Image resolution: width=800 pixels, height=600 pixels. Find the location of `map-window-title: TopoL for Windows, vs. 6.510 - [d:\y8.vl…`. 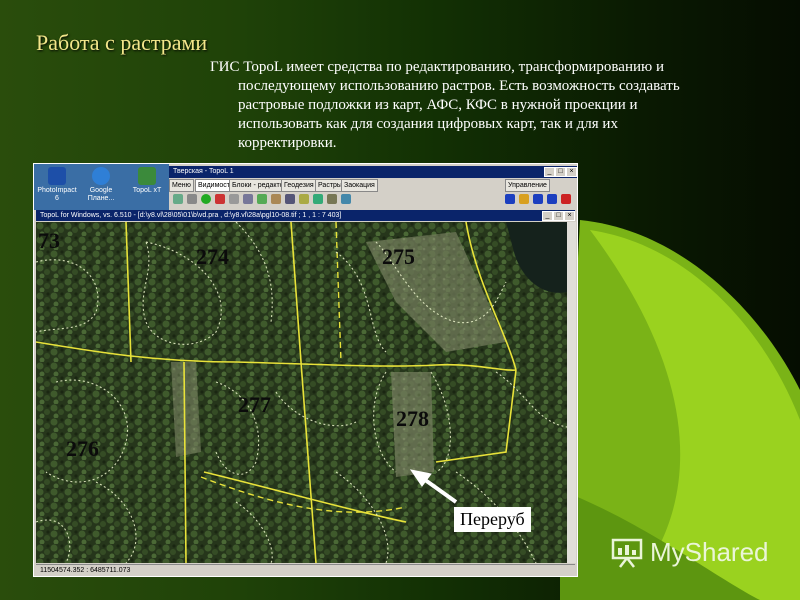

map-window-title: TopoL for Windows, vs. 6.510 - [d:\y8.vl… is located at coordinates (191, 215).